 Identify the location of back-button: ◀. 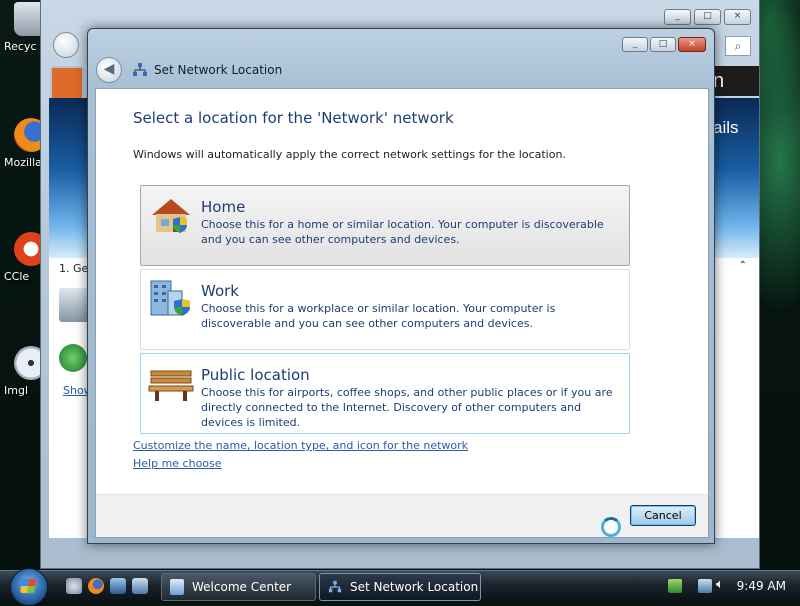
(109, 70).